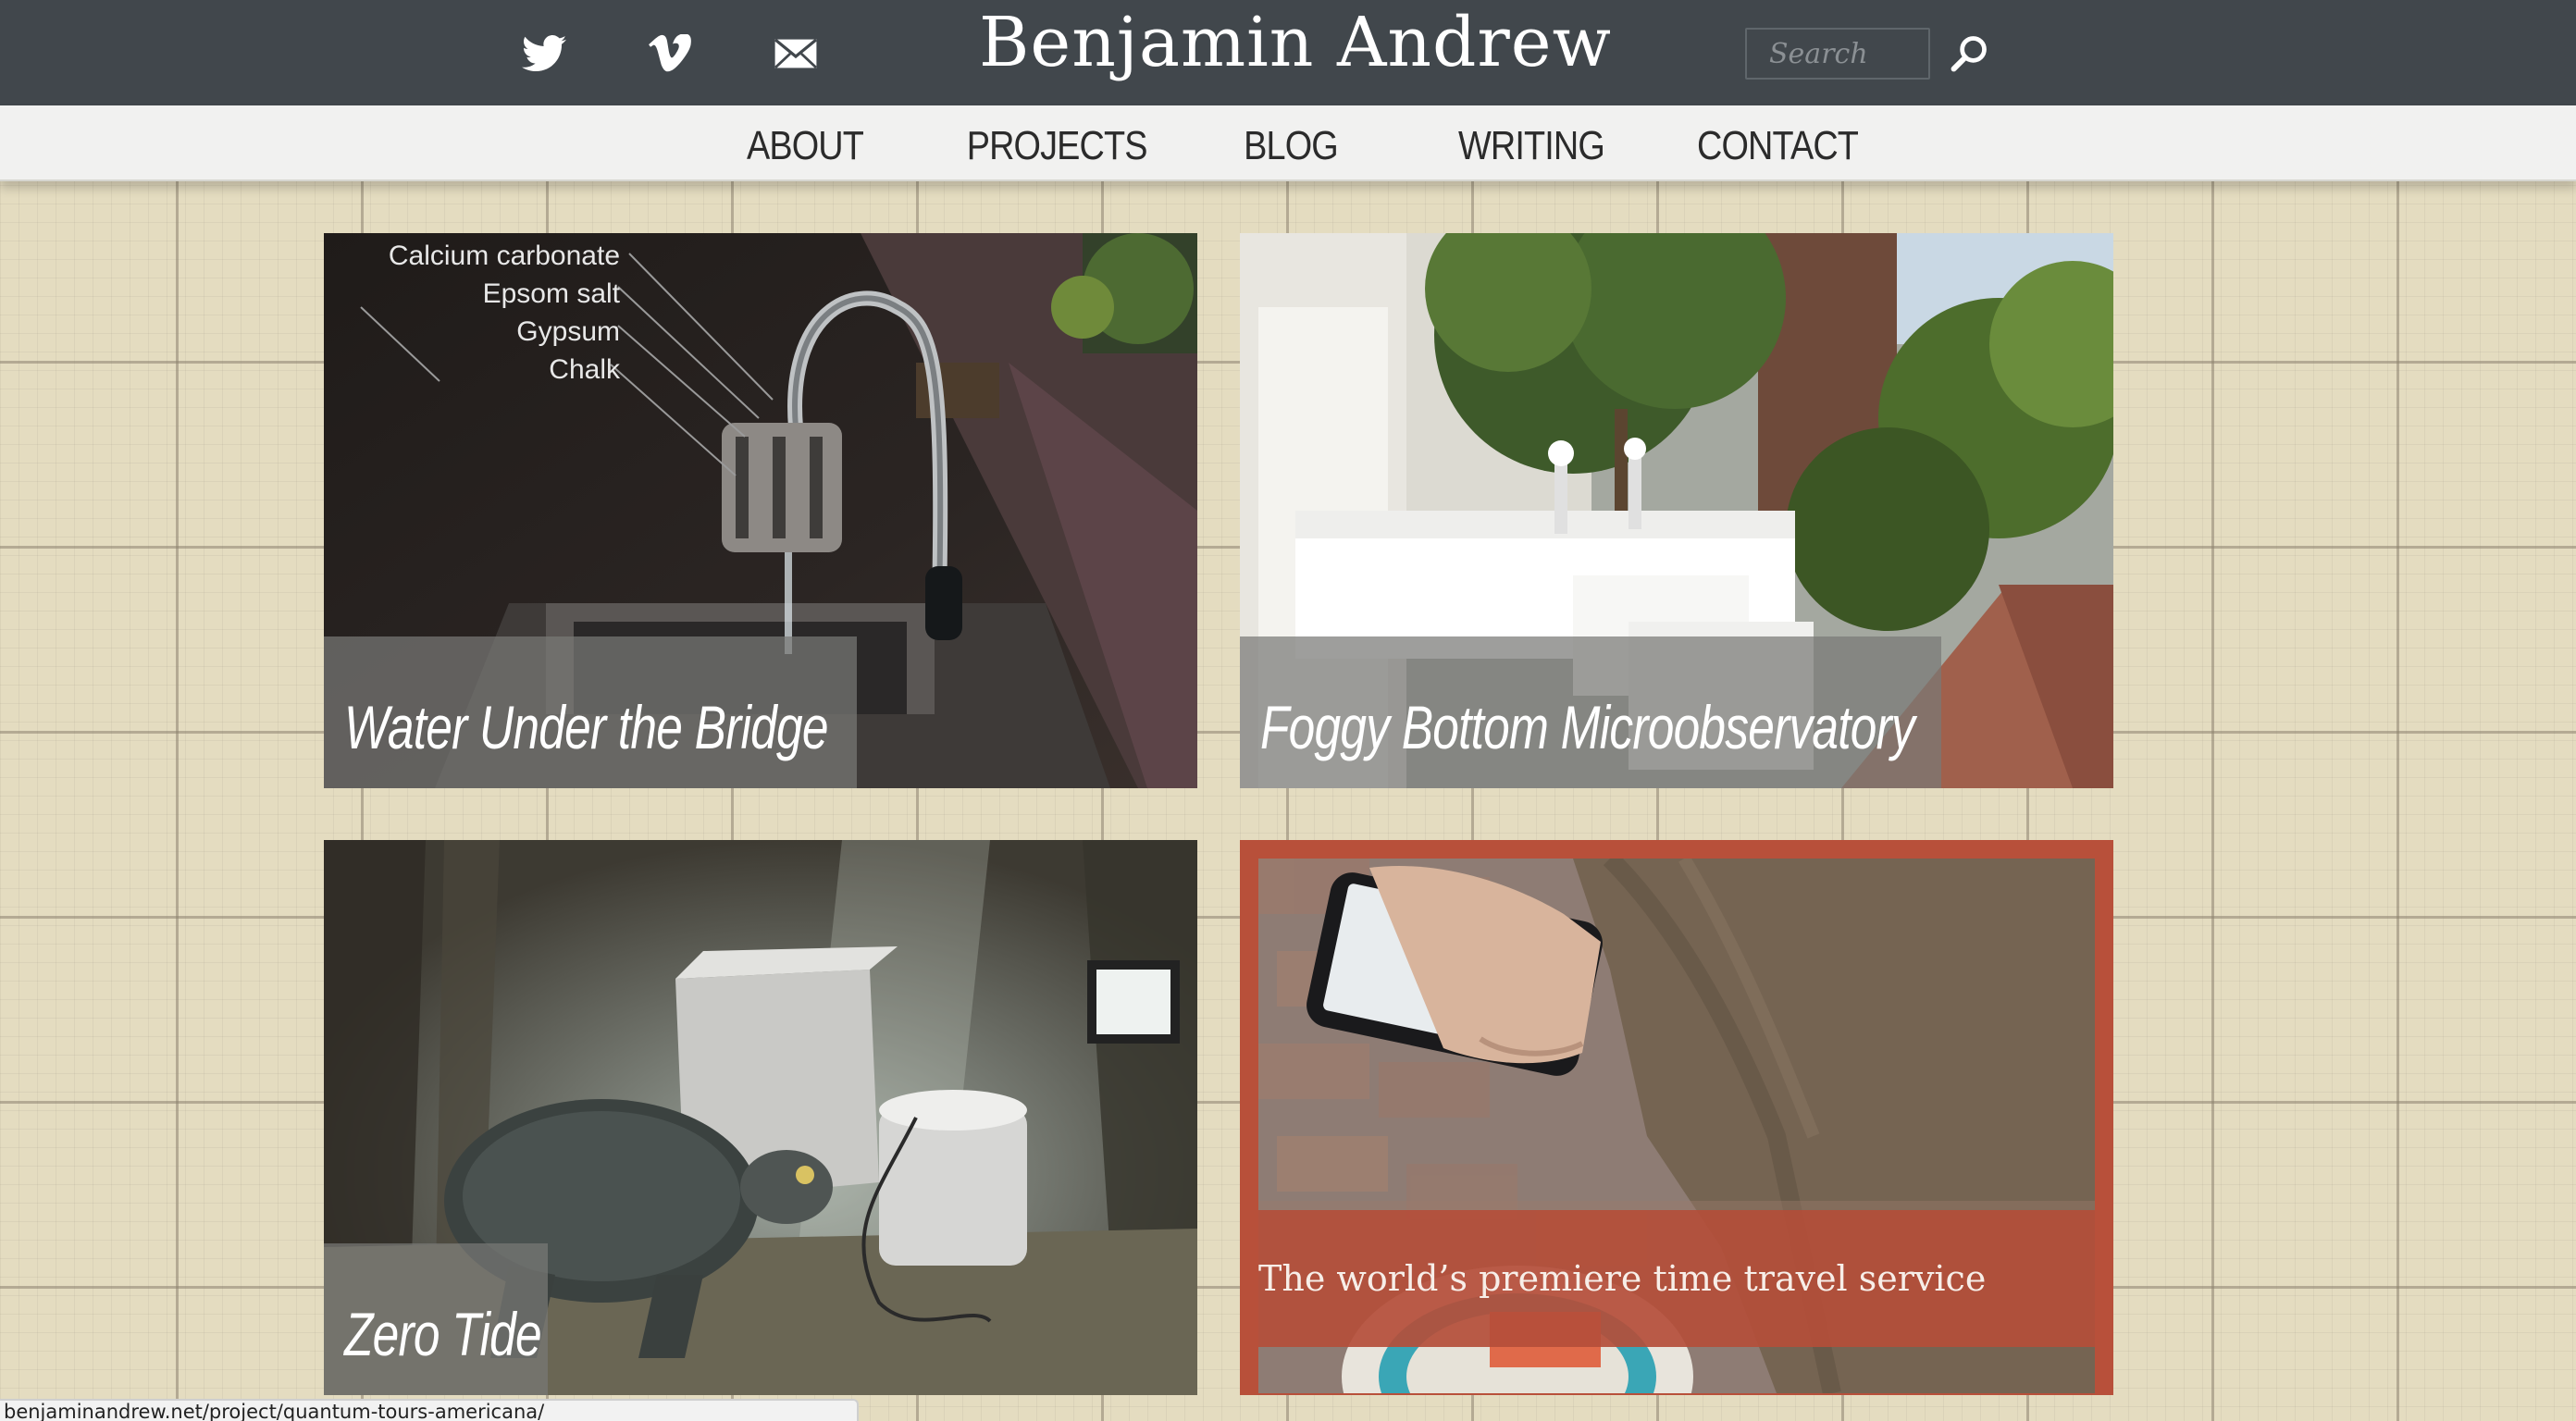 The image size is (2576, 1421). What do you see at coordinates (1677, 1126) in the screenshot?
I see `feature-image-frame: The world’s premiere time travel service` at bounding box center [1677, 1126].